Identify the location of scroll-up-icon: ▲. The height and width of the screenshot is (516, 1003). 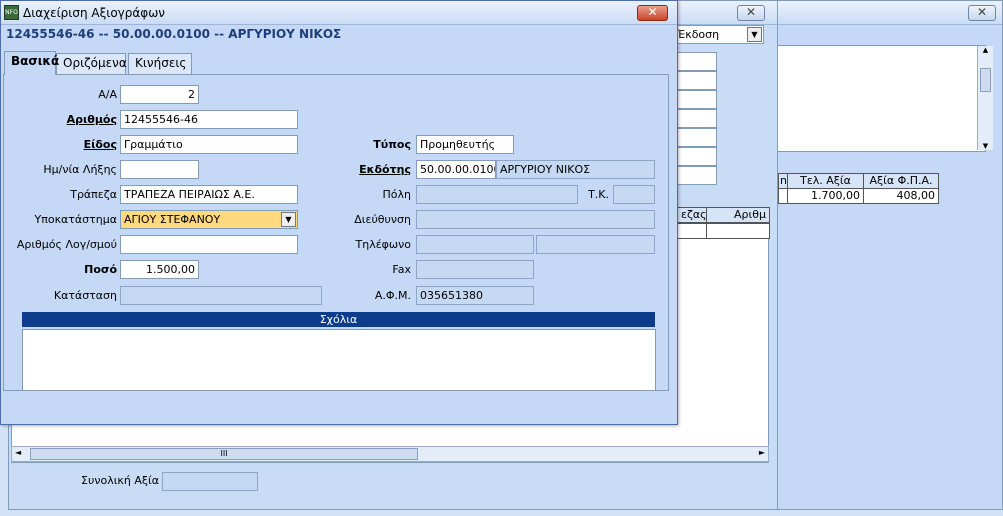
(985, 50).